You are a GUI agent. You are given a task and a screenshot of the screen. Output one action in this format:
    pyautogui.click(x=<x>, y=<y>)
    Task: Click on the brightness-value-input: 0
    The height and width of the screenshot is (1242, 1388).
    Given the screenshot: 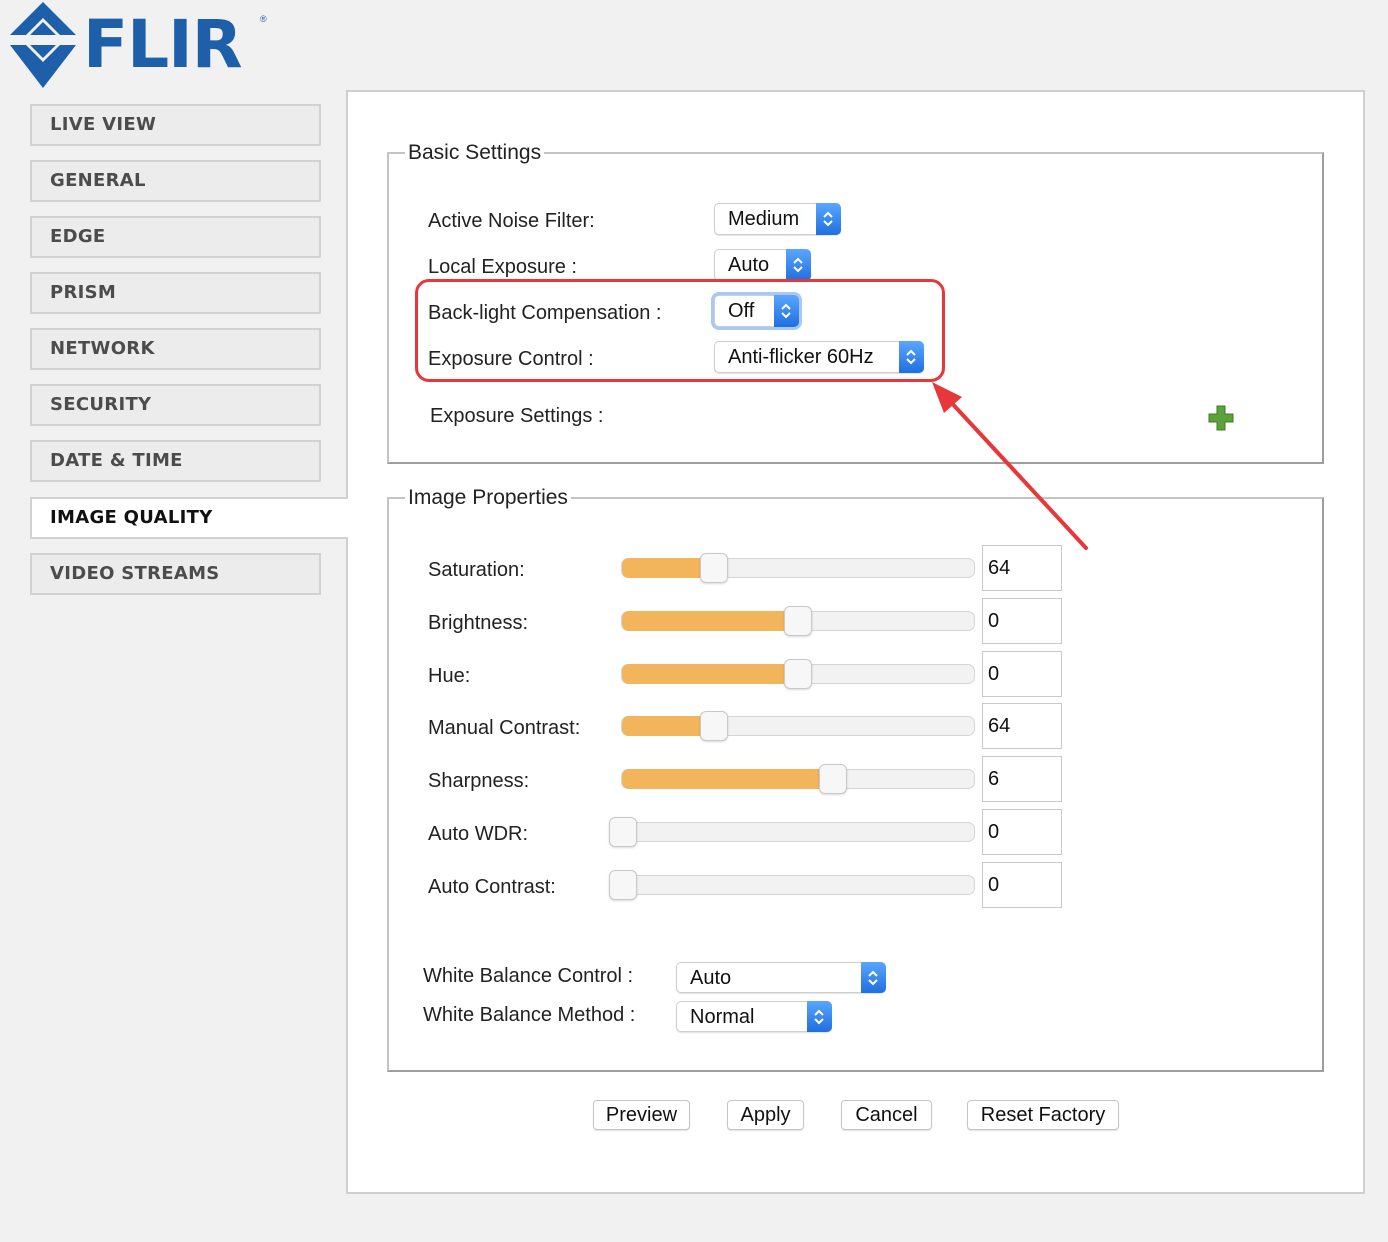 What is the action you would take?
    pyautogui.click(x=1022, y=621)
    